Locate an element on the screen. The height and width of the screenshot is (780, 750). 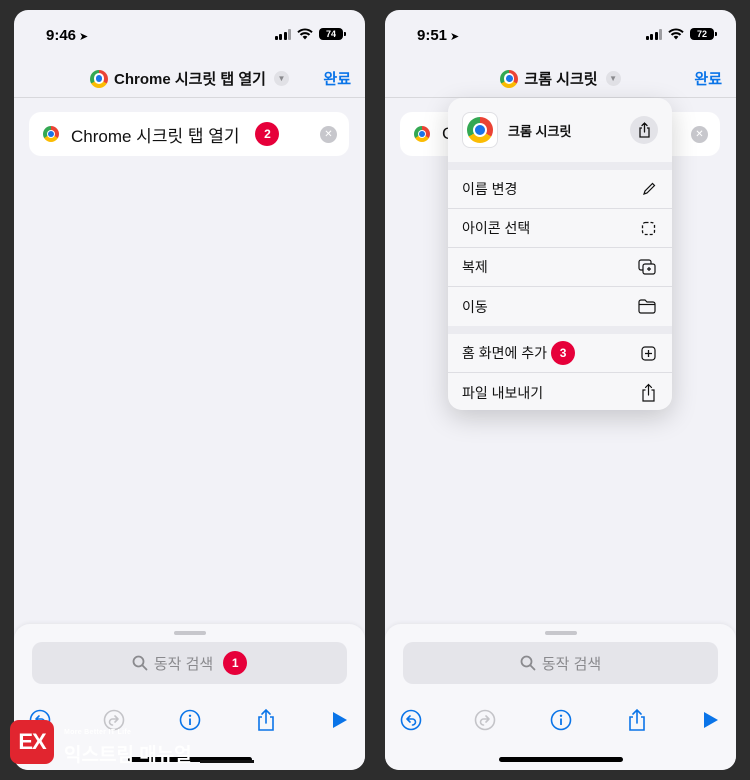
shortcut-title-menu: 크롬 시크릿 ▼ is located at coordinates (560, 78).